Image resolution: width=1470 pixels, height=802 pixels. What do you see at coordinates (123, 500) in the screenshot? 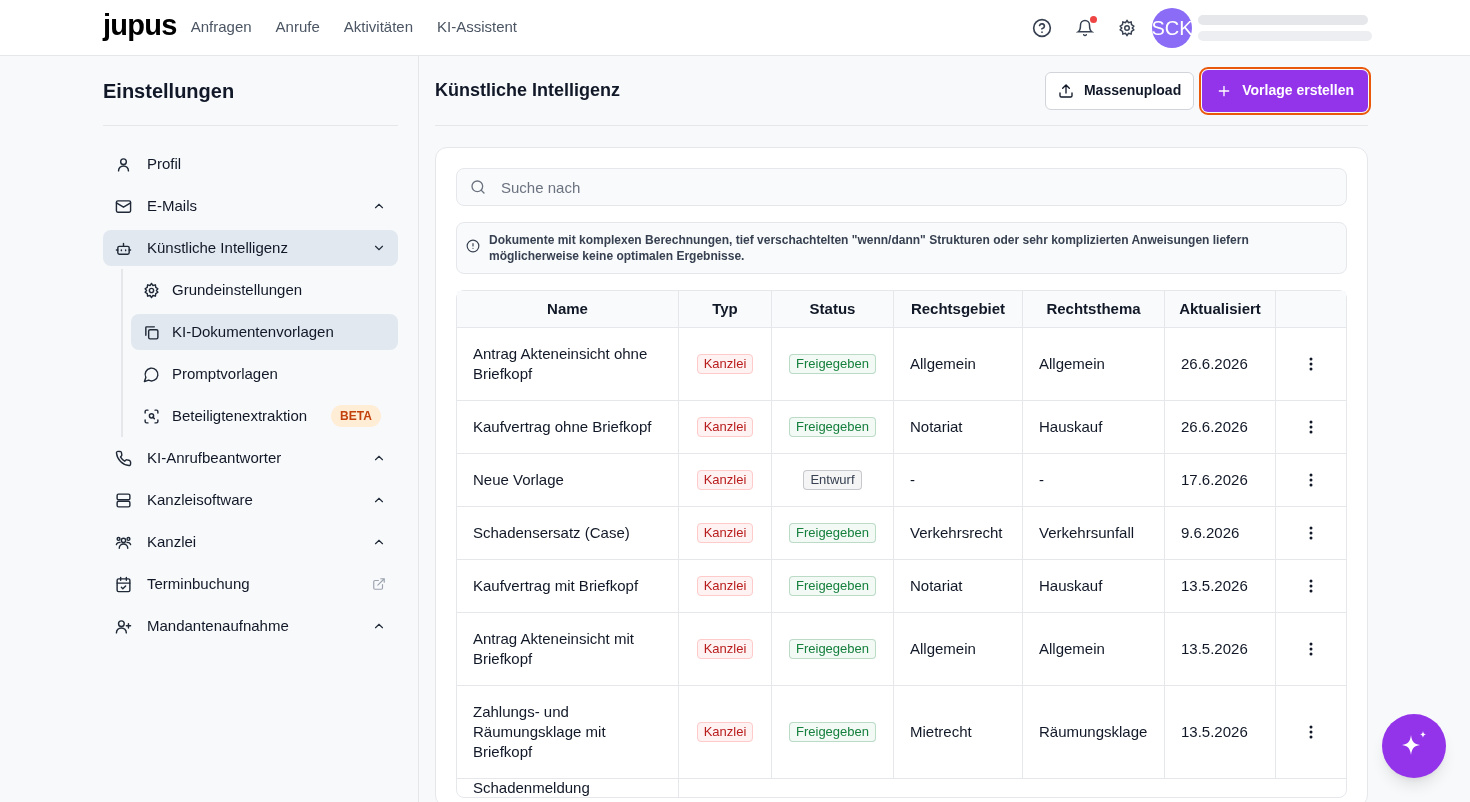
I see `server-icon` at bounding box center [123, 500].